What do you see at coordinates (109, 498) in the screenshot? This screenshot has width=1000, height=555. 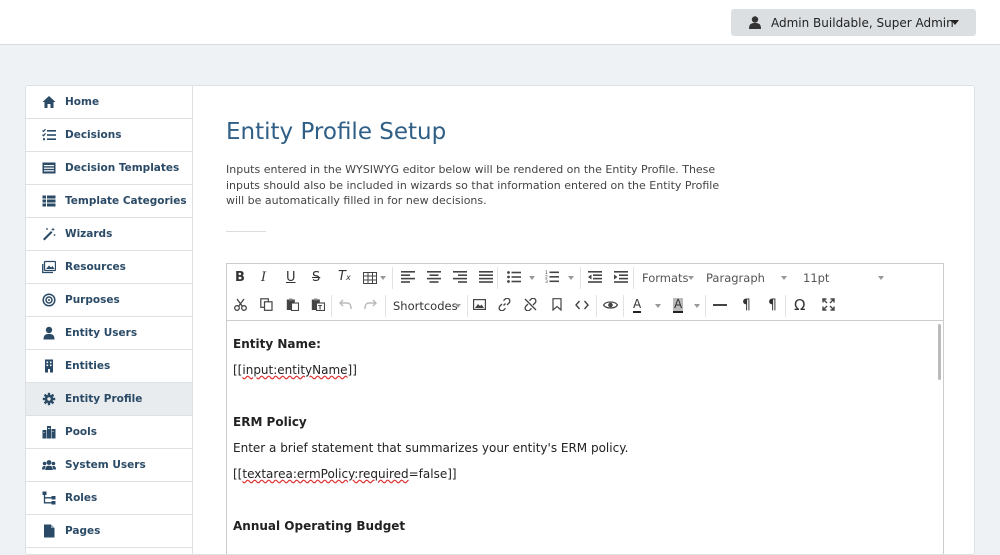 I see `sidebar-item-roles: Roles` at bounding box center [109, 498].